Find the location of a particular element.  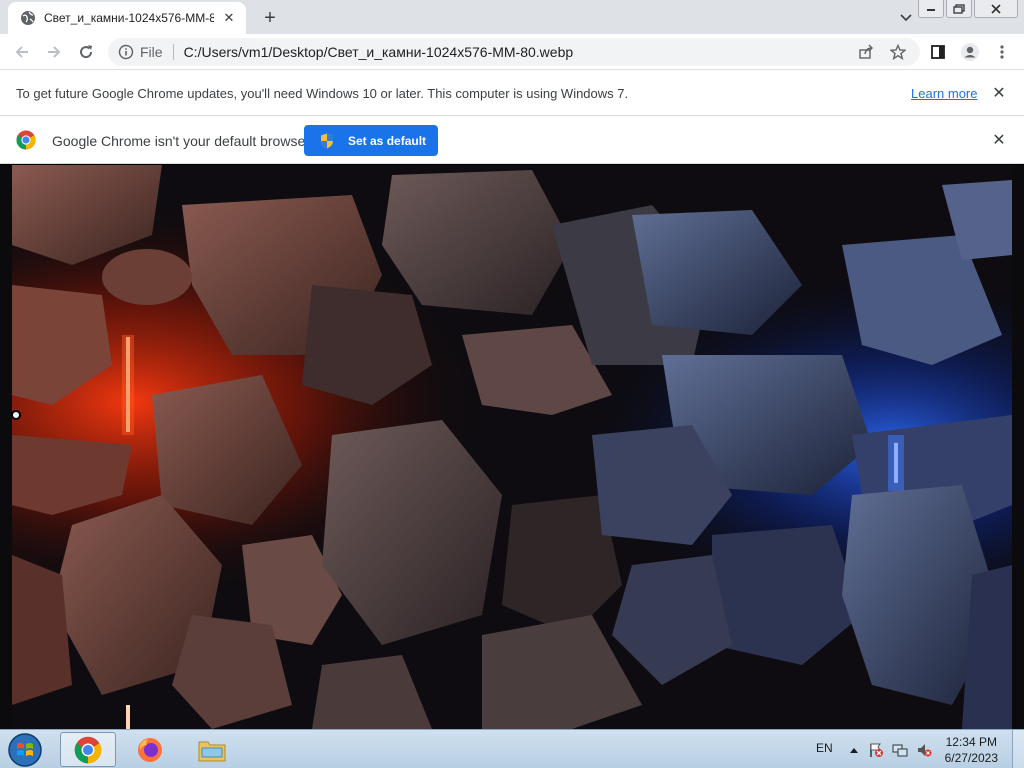

firefox-icon is located at coordinates (150, 749).